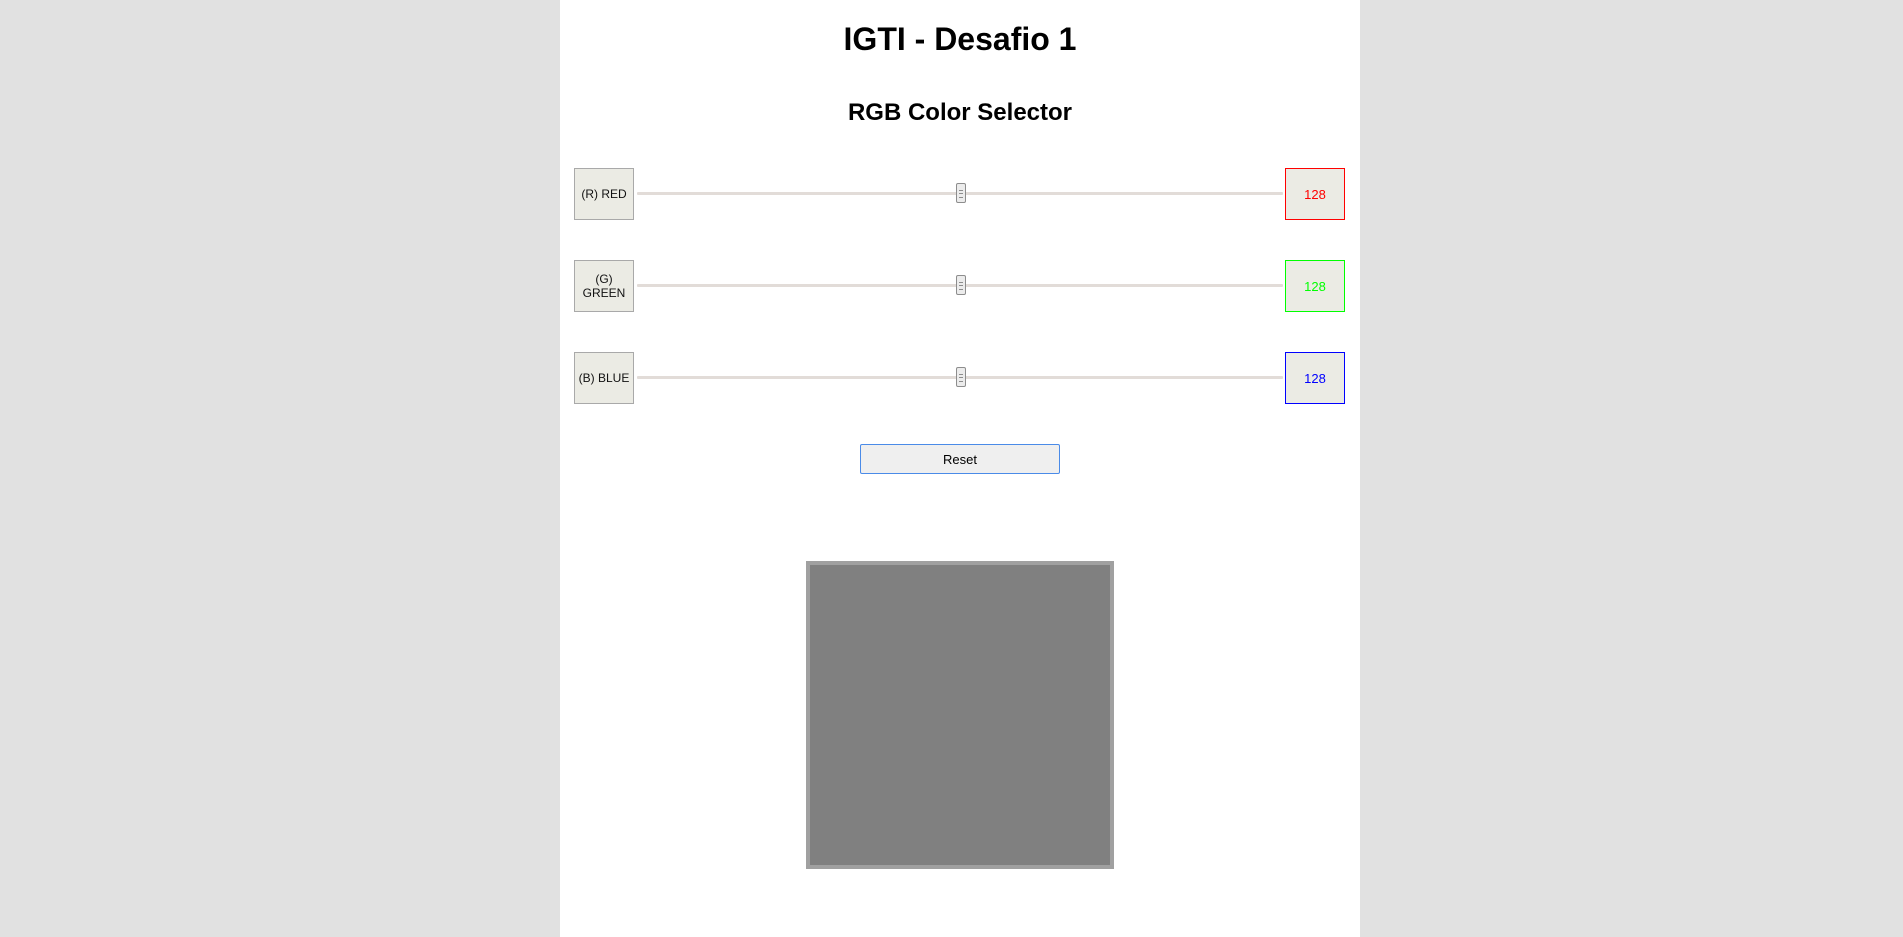  I want to click on green-slider-thumb, so click(961, 285).